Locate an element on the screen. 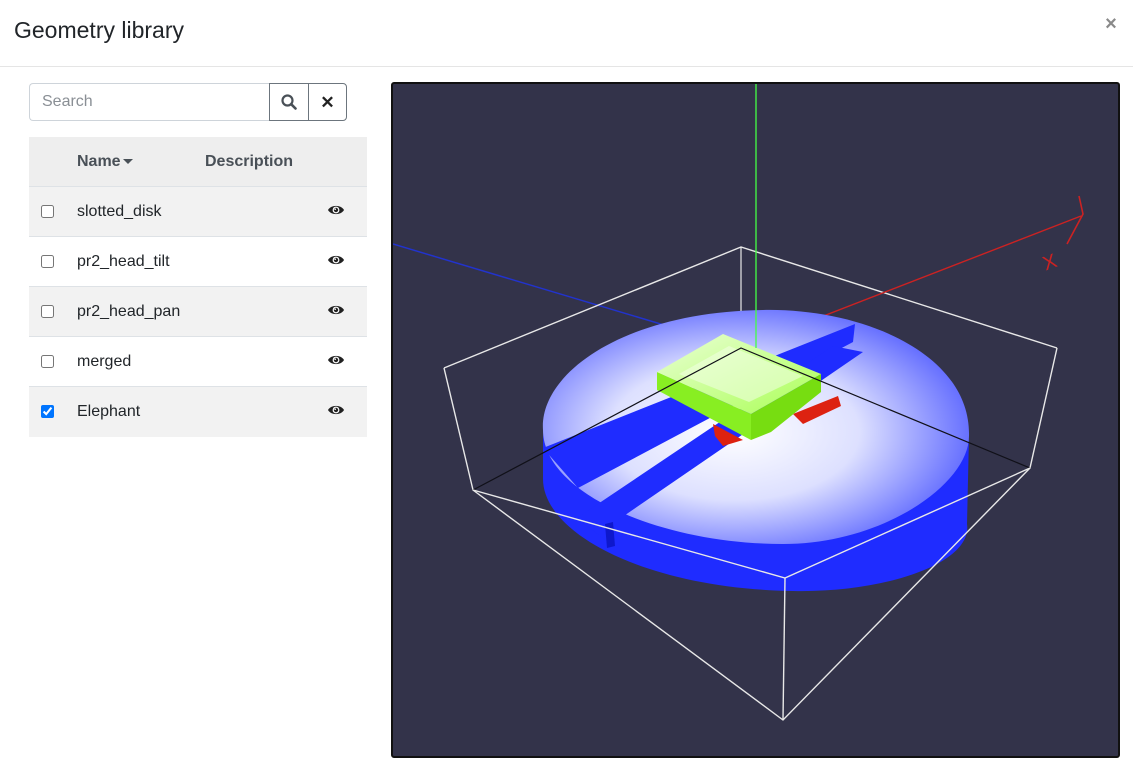 The image size is (1133, 769). clear-search-button: ✕ is located at coordinates (327, 102).